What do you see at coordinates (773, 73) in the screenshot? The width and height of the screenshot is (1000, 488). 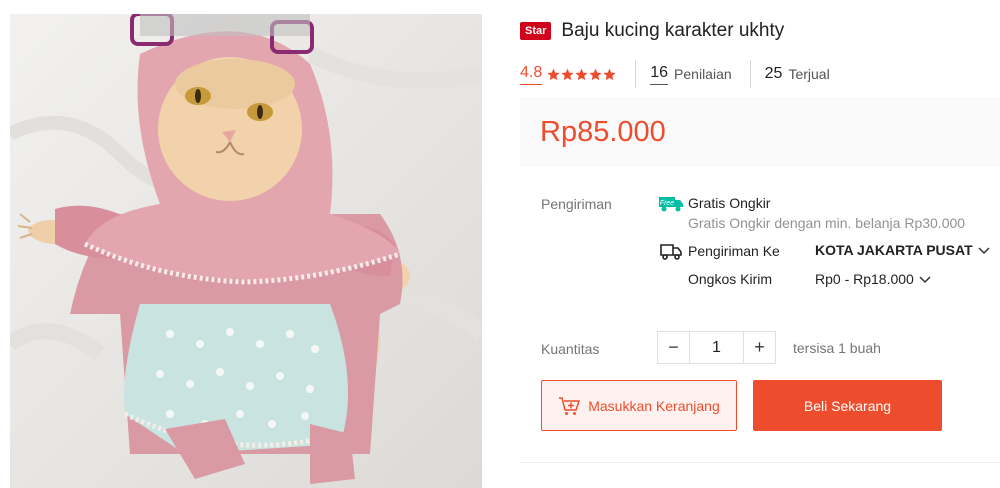 I see `sold-count: 25` at bounding box center [773, 73].